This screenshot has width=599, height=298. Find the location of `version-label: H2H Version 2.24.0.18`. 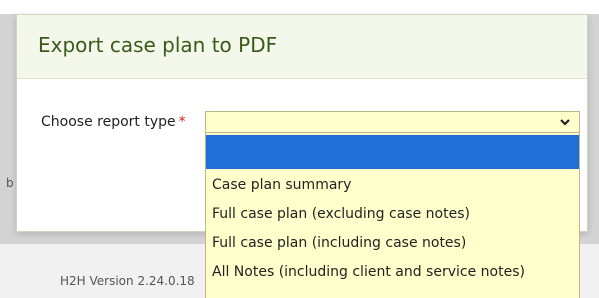

version-label: H2H Version 2.24.0.18 is located at coordinates (127, 281).